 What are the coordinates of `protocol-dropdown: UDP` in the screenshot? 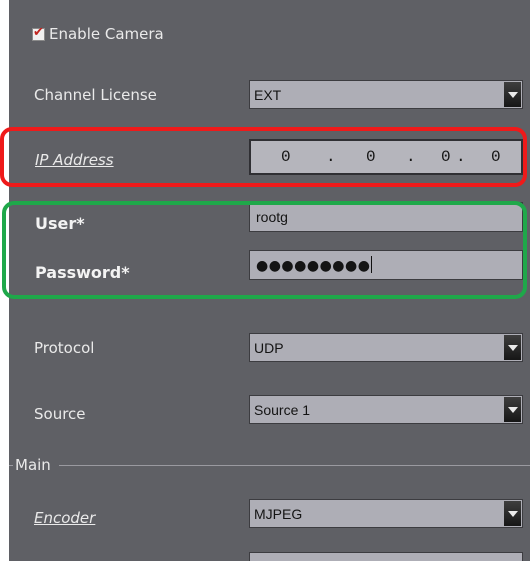 It's located at (386, 347).